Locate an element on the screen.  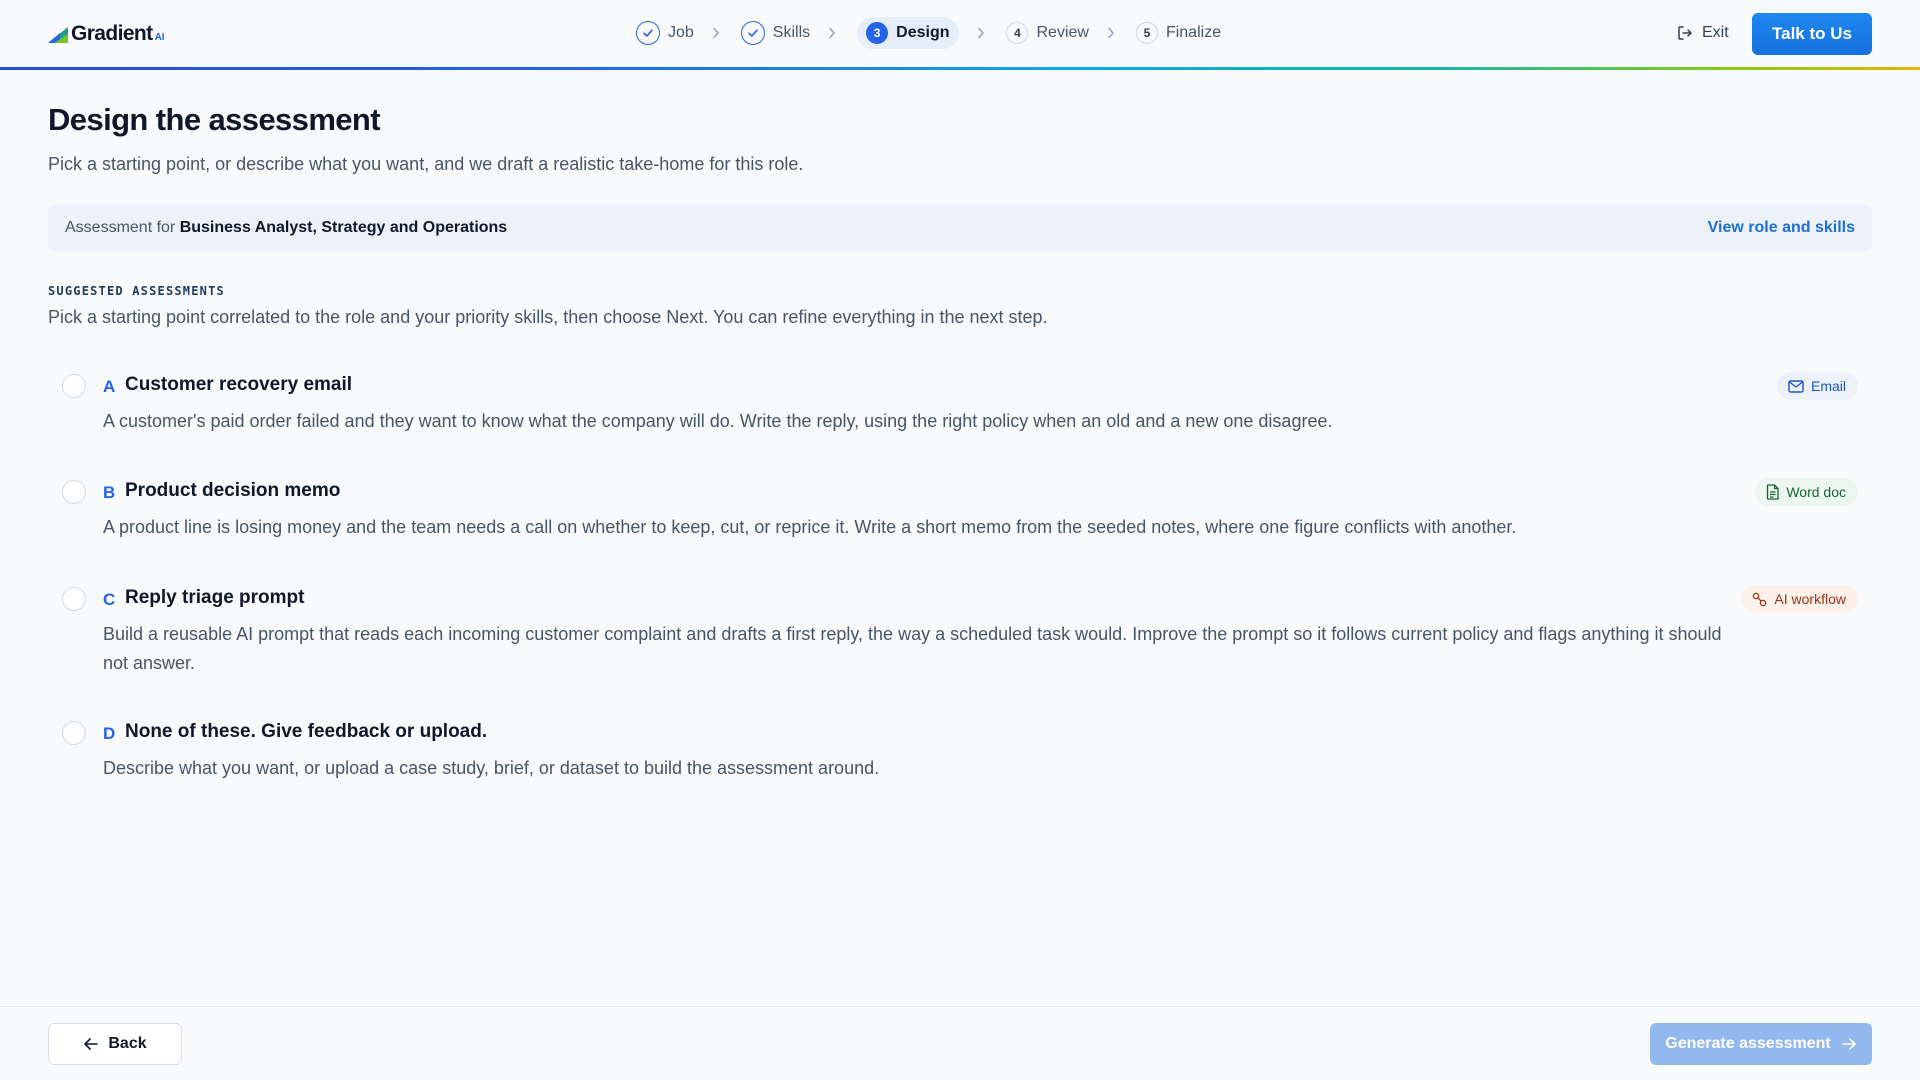
exit-label: Exit is located at coordinates (1715, 32).